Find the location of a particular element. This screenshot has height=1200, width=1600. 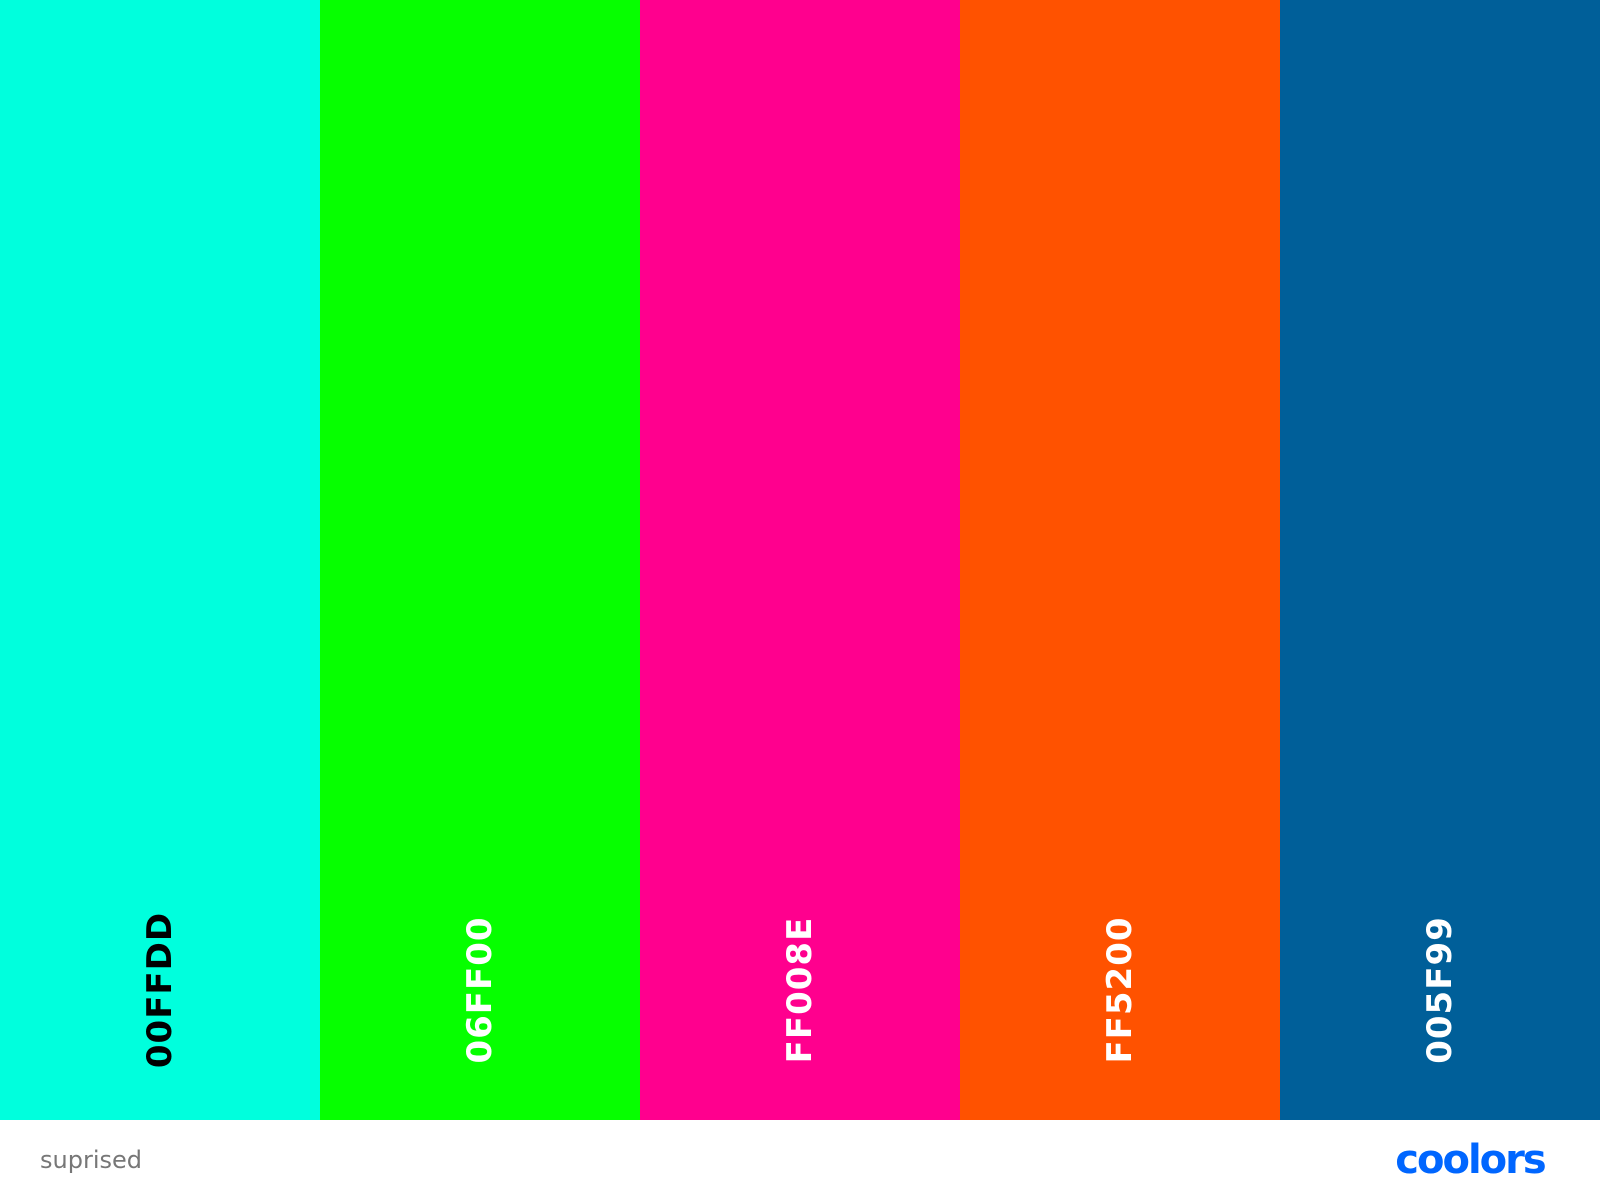

hex-code-label: 005F99 is located at coordinates (1440, 990).